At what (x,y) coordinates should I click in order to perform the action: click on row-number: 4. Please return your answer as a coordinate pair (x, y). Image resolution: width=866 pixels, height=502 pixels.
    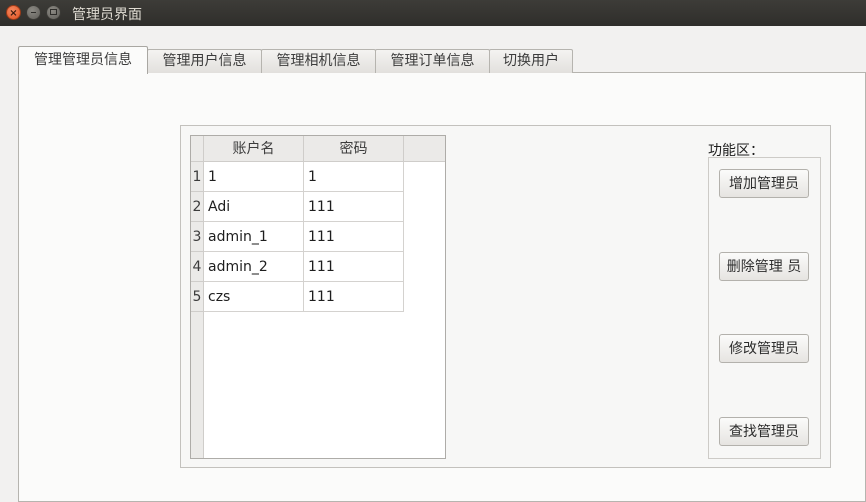
    Looking at the image, I should click on (197, 267).